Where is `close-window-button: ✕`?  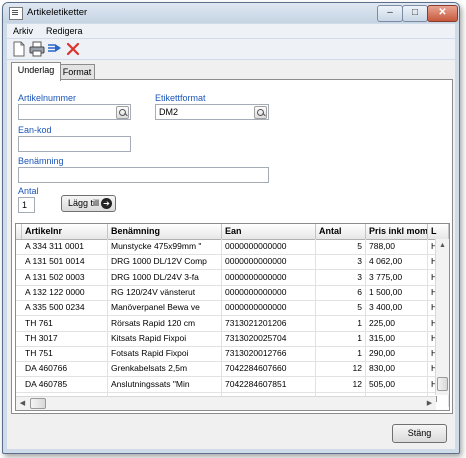 close-window-button: ✕ is located at coordinates (442, 13).